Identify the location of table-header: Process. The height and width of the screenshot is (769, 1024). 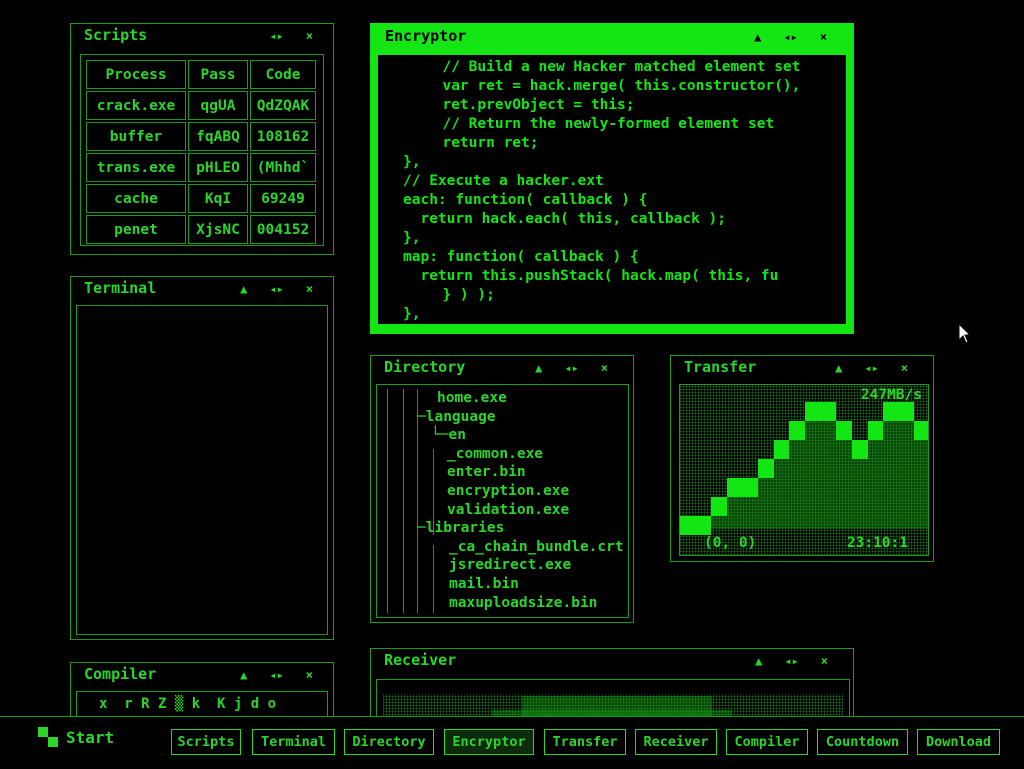
(136, 74).